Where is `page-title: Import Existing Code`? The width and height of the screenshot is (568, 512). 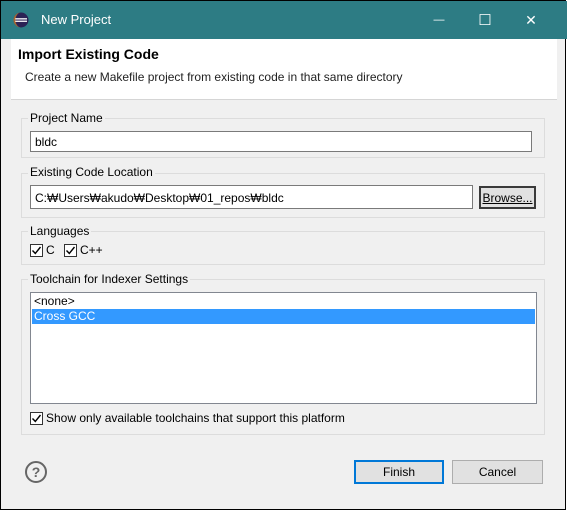
page-title: Import Existing Code is located at coordinates (88, 54).